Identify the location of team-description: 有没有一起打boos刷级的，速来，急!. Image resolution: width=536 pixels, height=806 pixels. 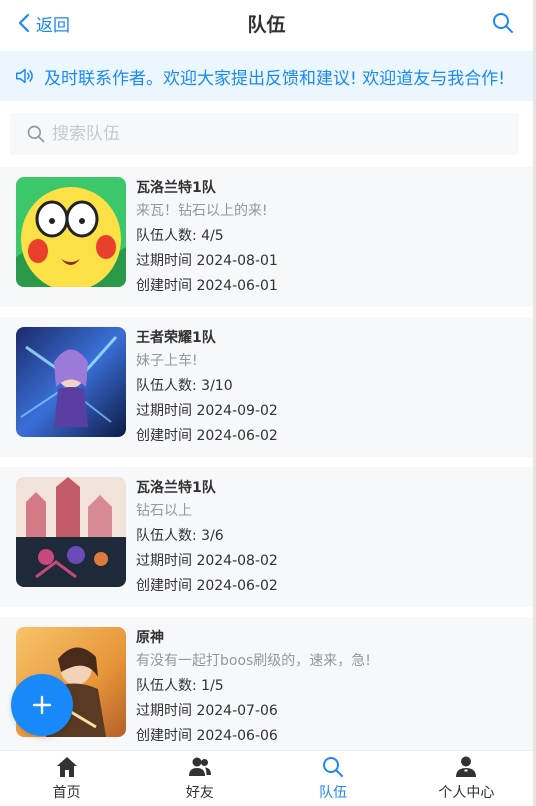
(253, 661).